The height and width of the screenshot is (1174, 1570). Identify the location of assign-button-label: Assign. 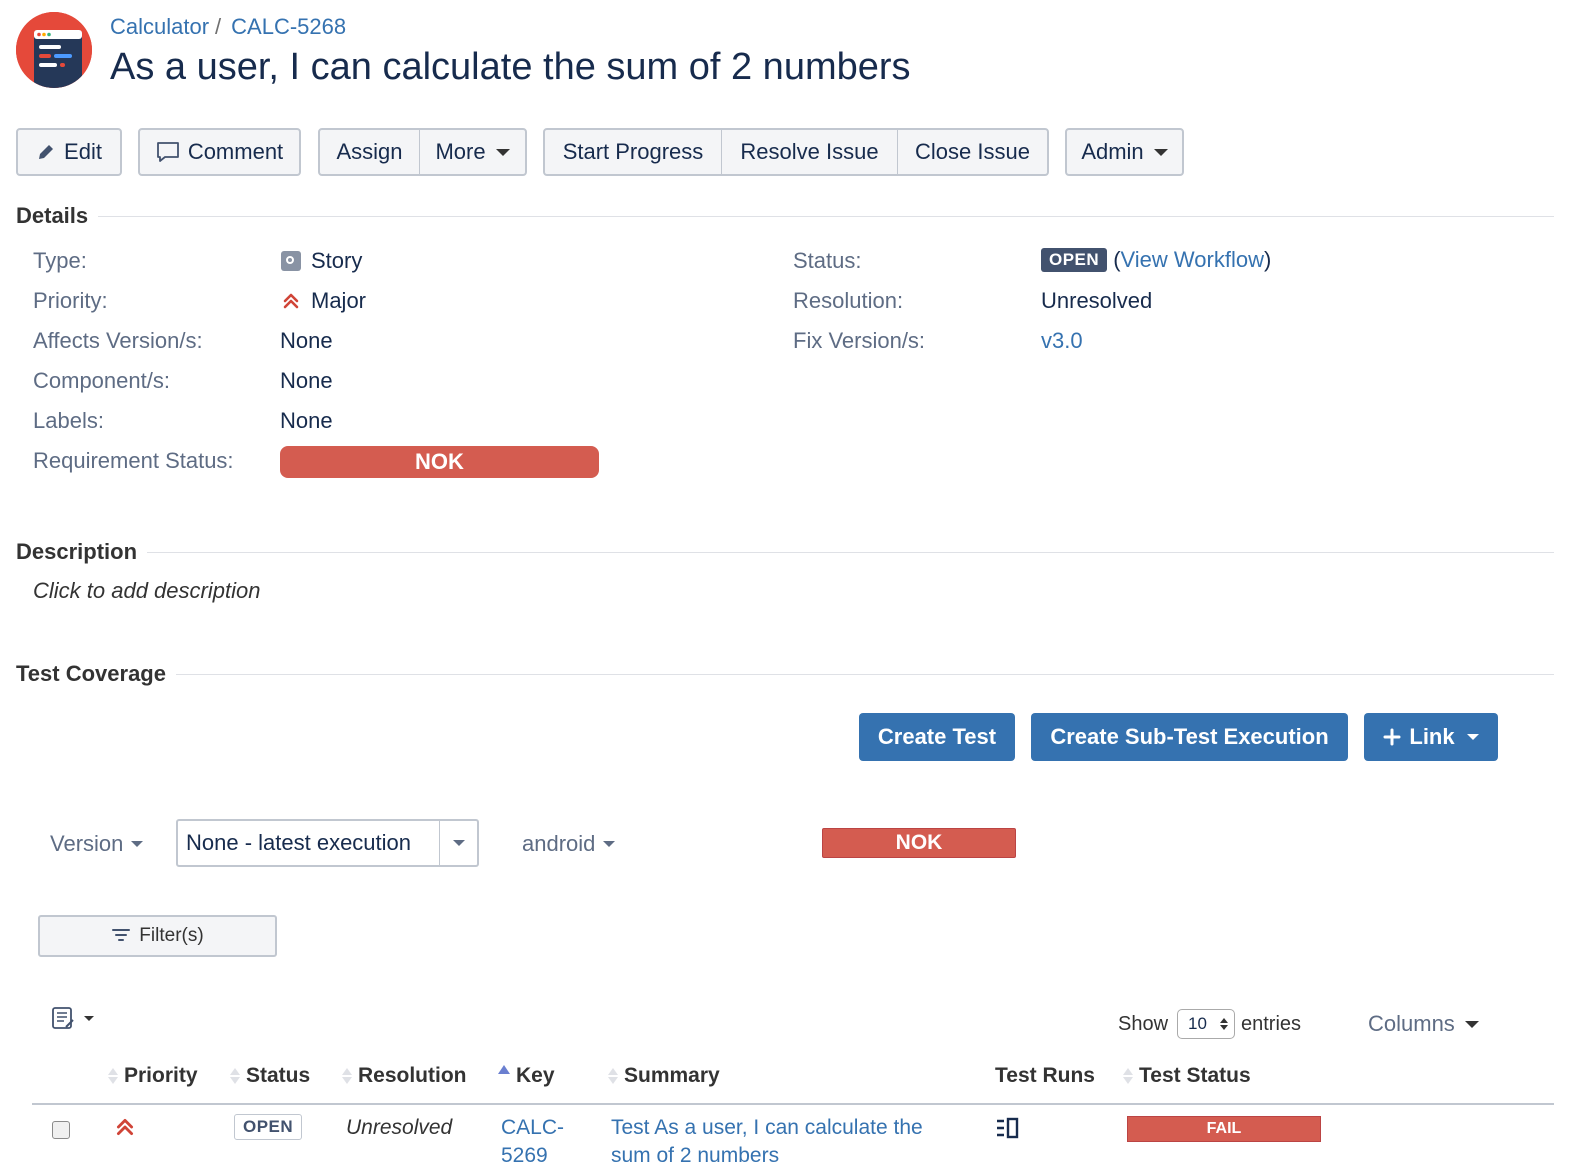
(369, 151).